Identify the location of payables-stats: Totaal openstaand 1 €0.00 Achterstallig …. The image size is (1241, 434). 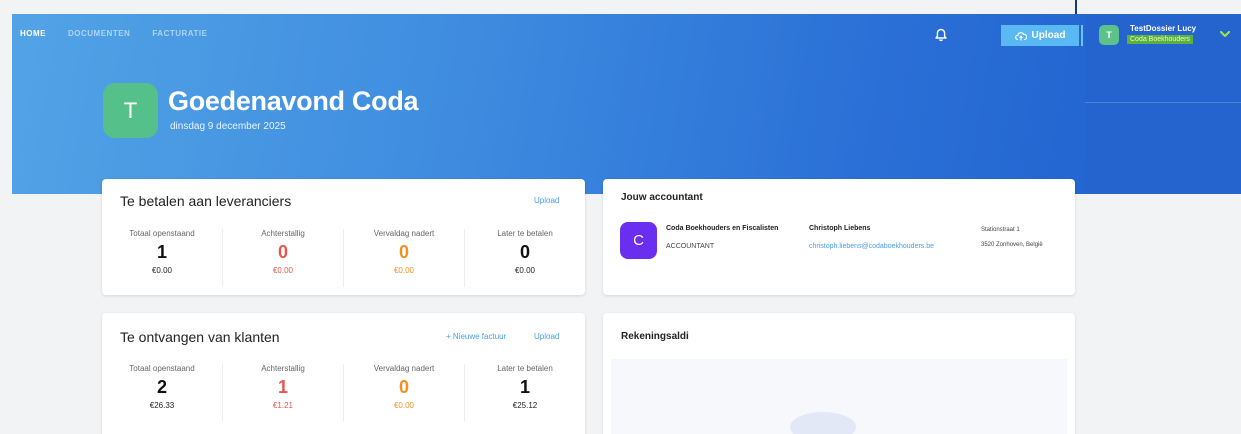
(343, 258).